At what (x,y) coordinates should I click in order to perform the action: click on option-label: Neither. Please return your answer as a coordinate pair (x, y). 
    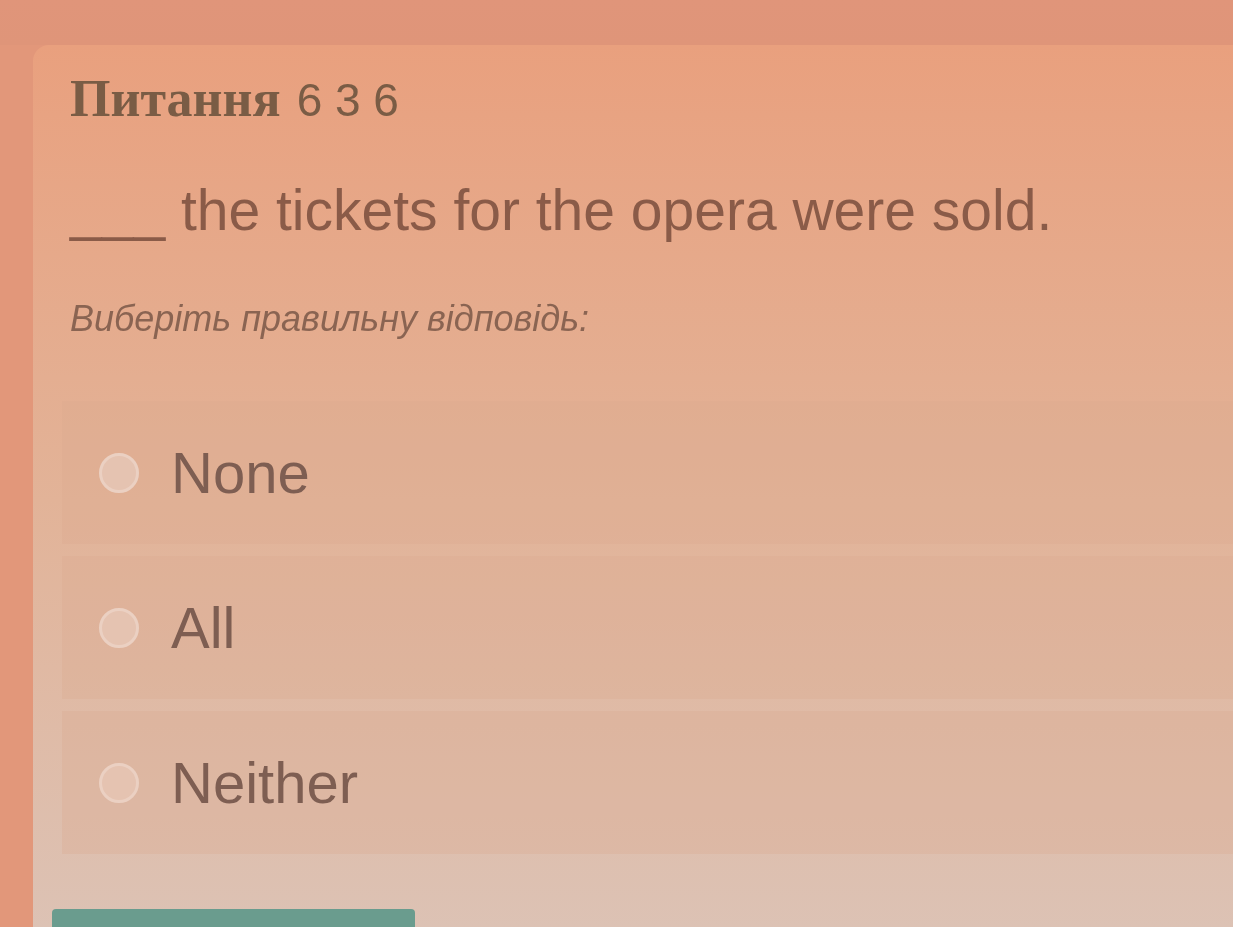
    Looking at the image, I should click on (264, 782).